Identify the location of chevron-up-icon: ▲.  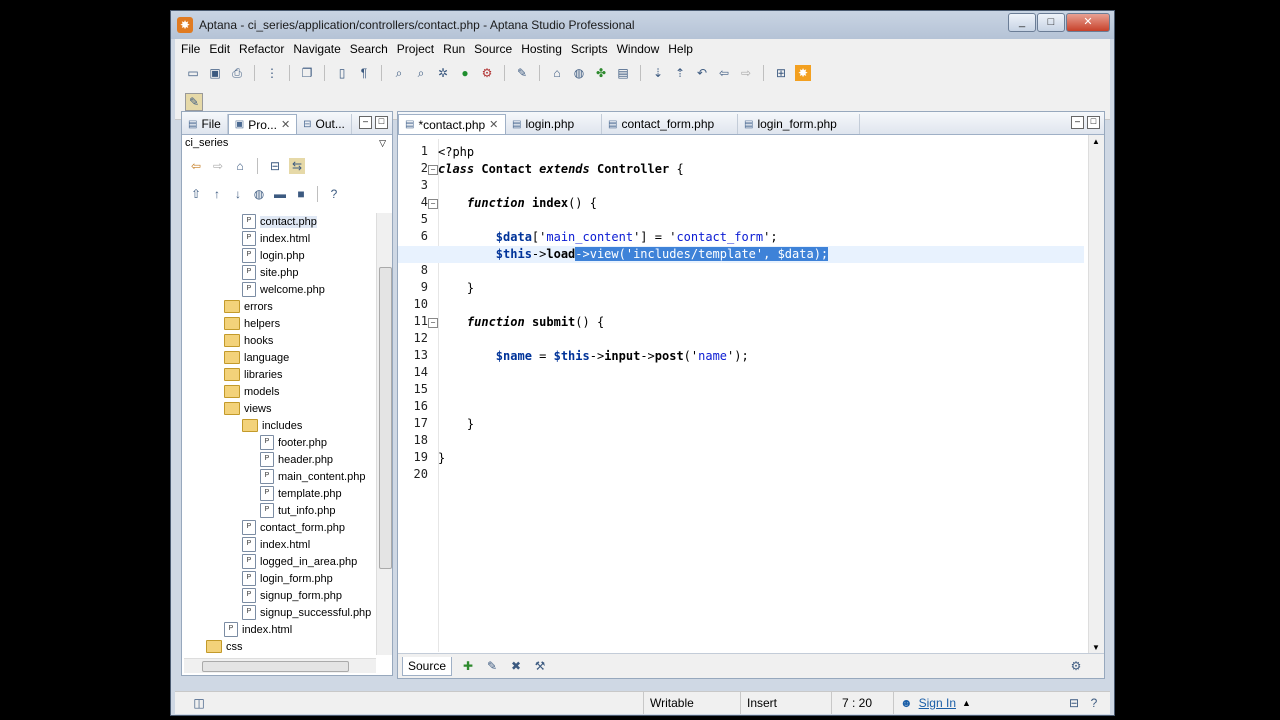
(966, 703).